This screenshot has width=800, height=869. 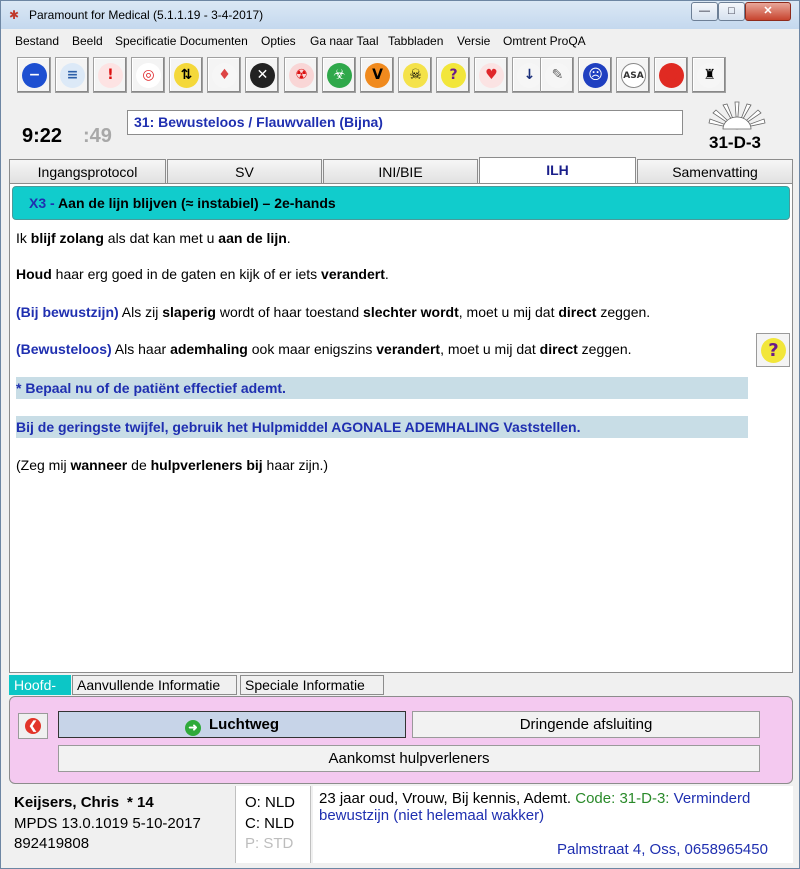 What do you see at coordinates (453, 75) in the screenshot?
I see `question-button: ?` at bounding box center [453, 75].